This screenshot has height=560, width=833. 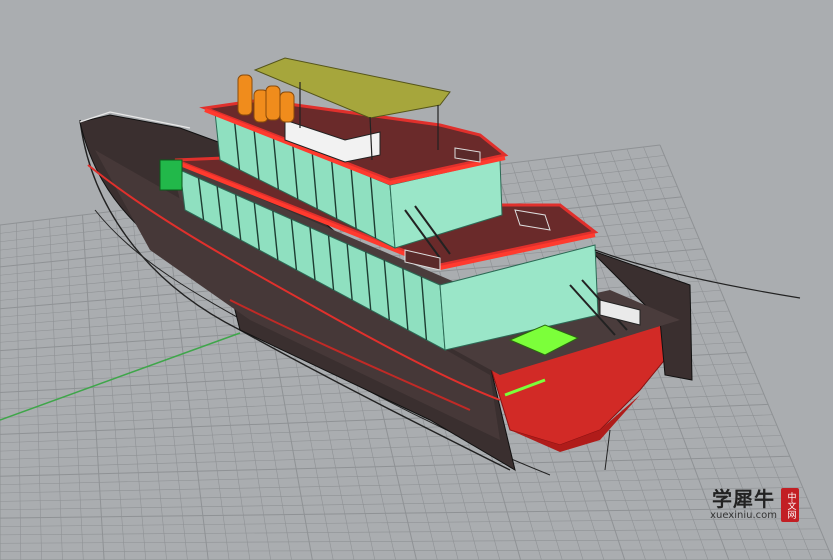 I want to click on watermark-seal: 中文网, so click(x=790, y=505).